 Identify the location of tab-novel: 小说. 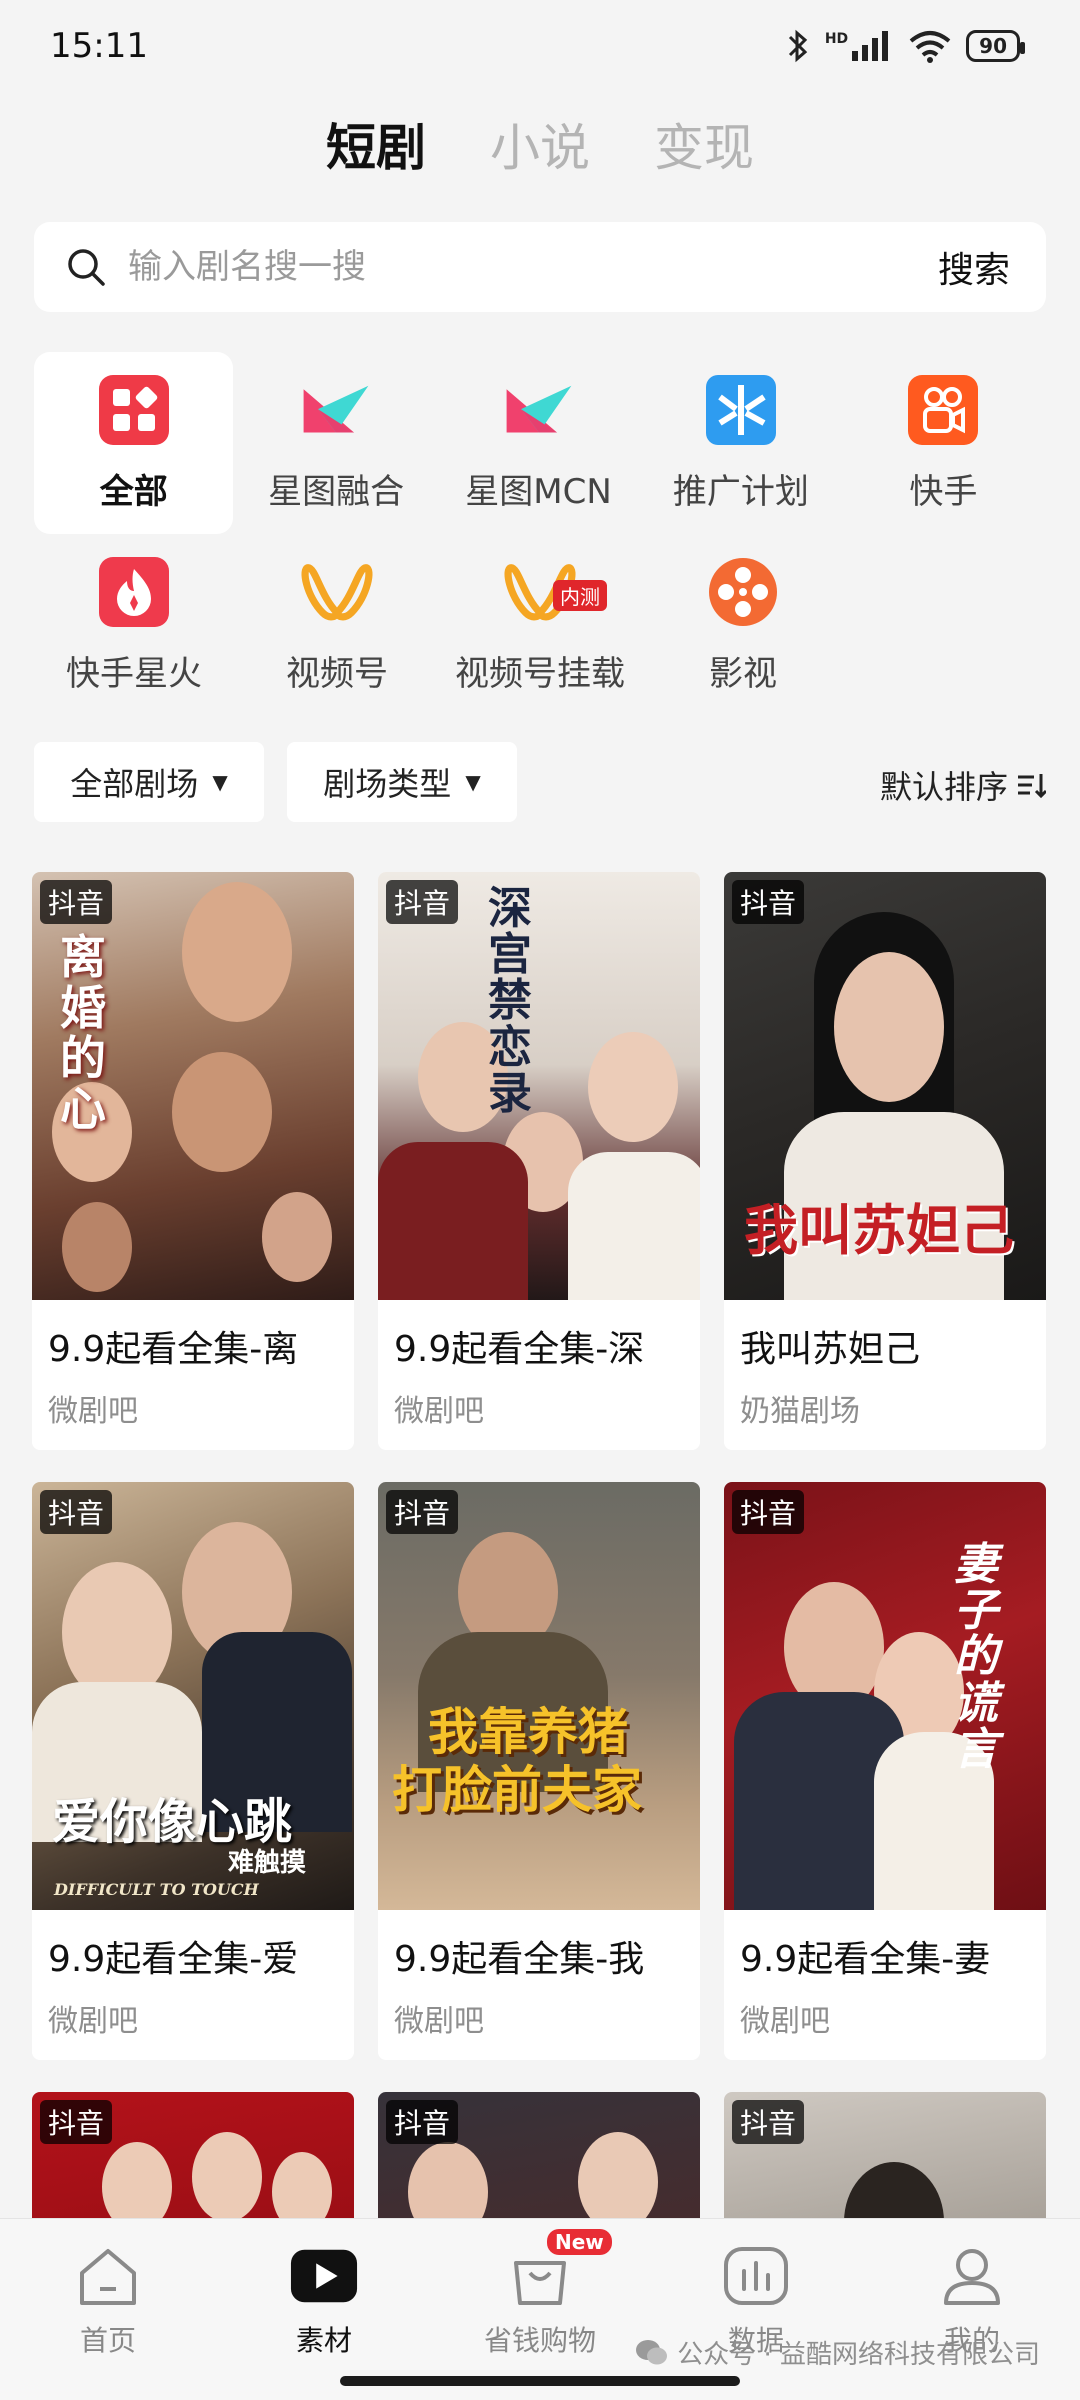
(540, 144).